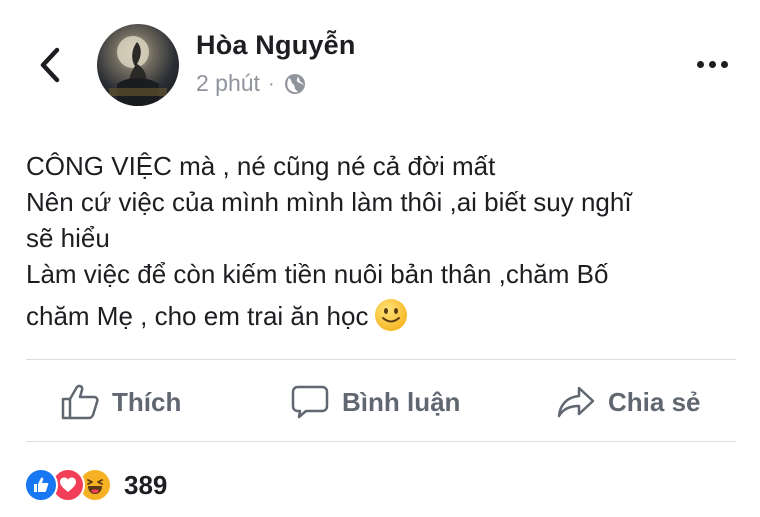  I want to click on comment-icon, so click(310, 402).